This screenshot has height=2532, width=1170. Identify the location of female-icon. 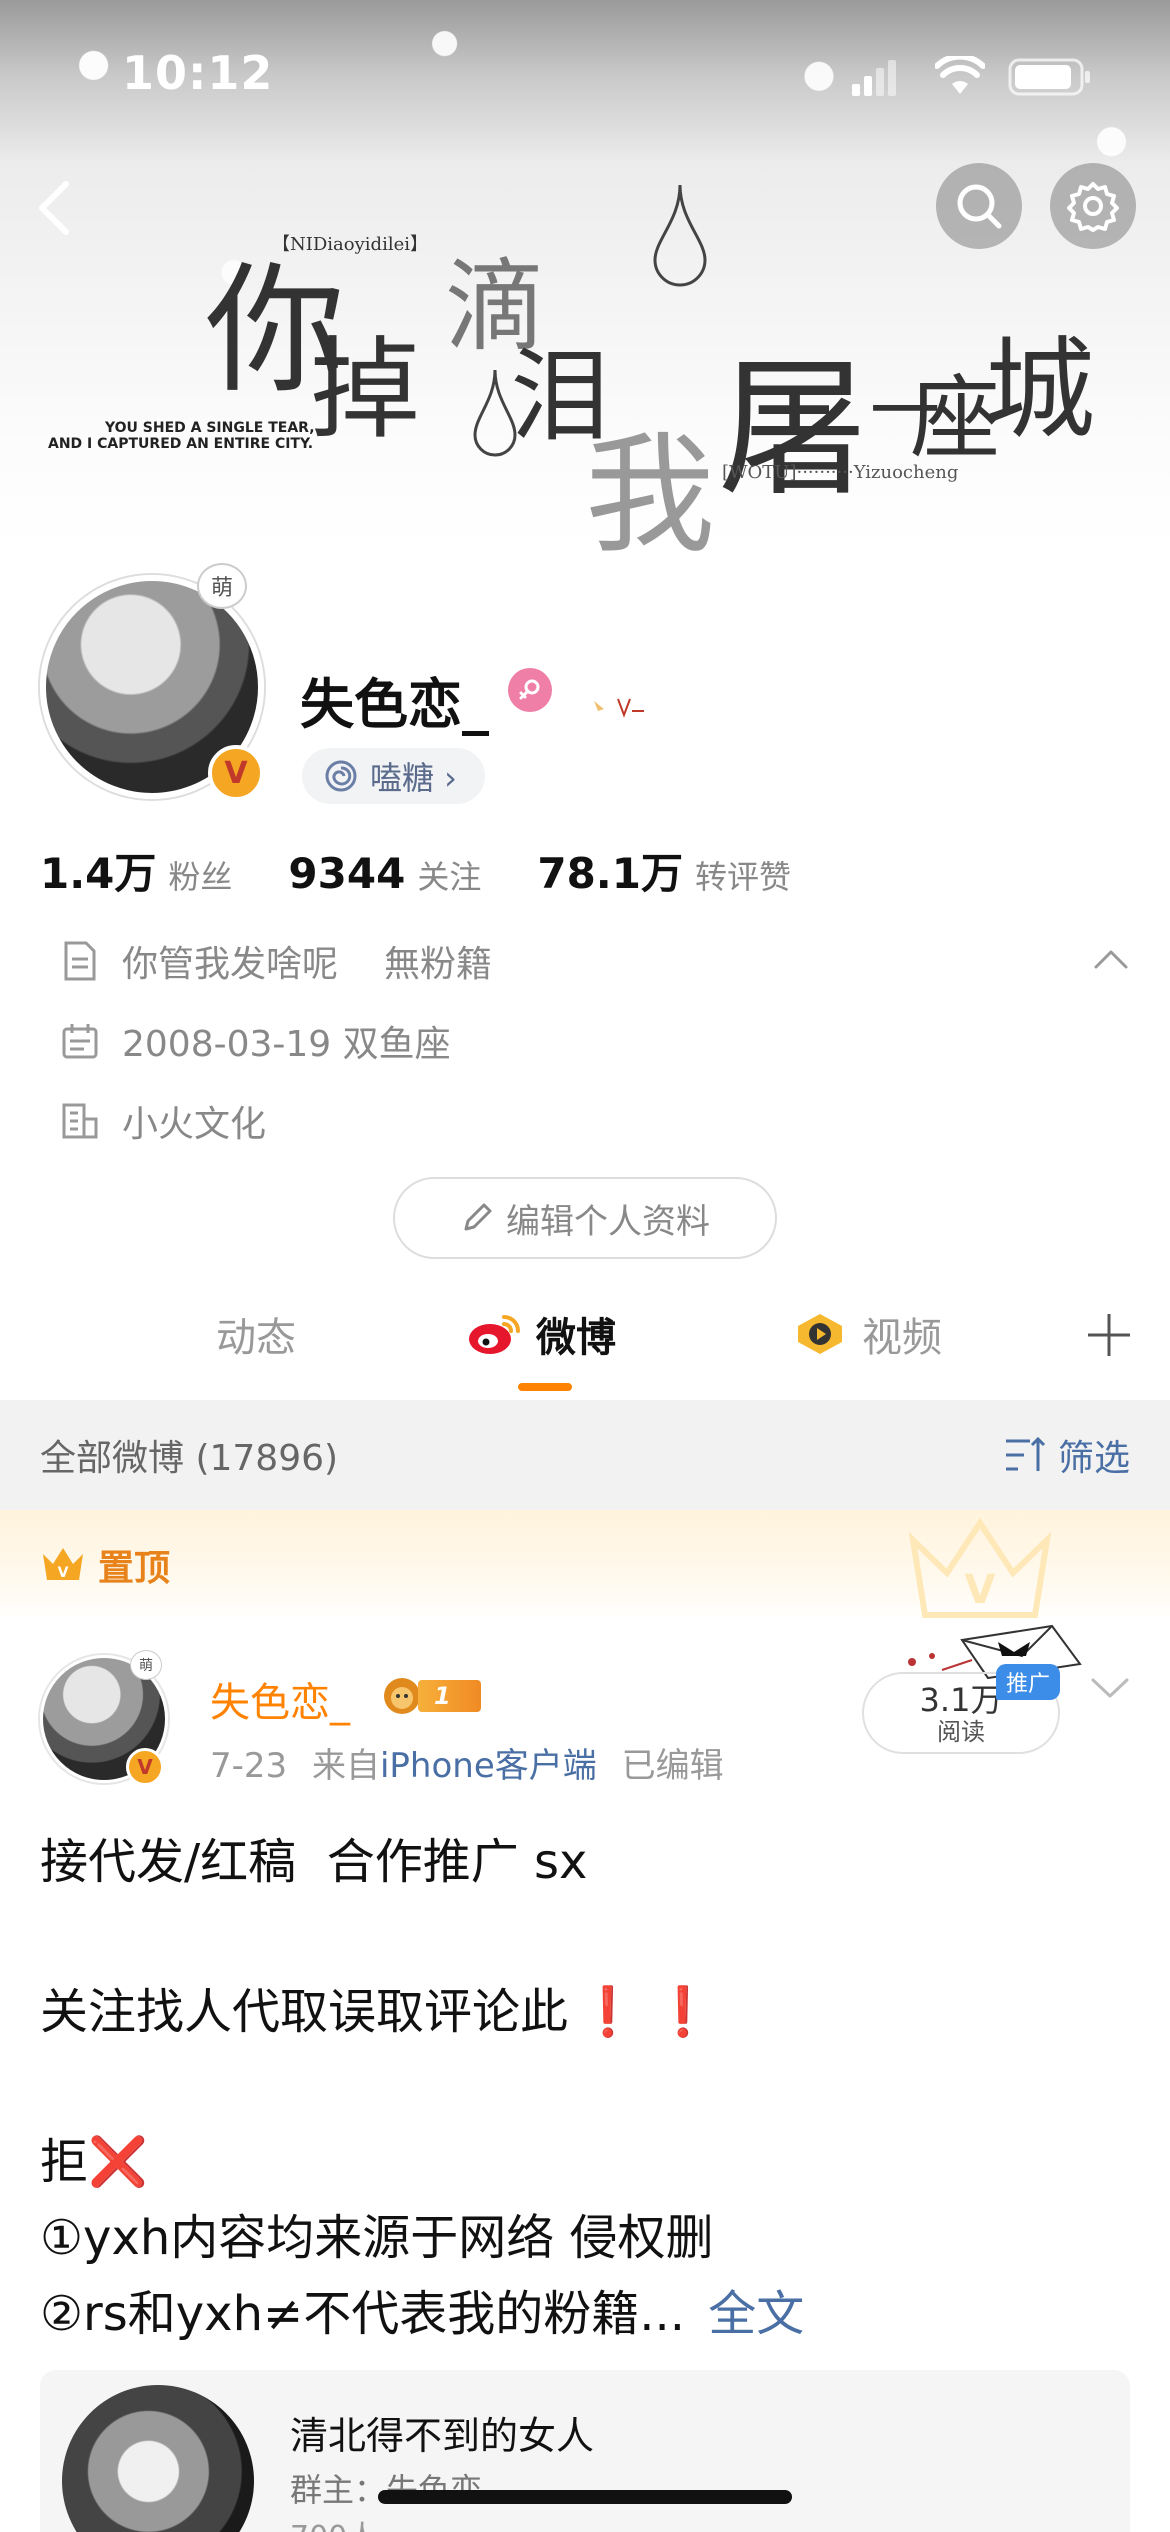
(530, 690).